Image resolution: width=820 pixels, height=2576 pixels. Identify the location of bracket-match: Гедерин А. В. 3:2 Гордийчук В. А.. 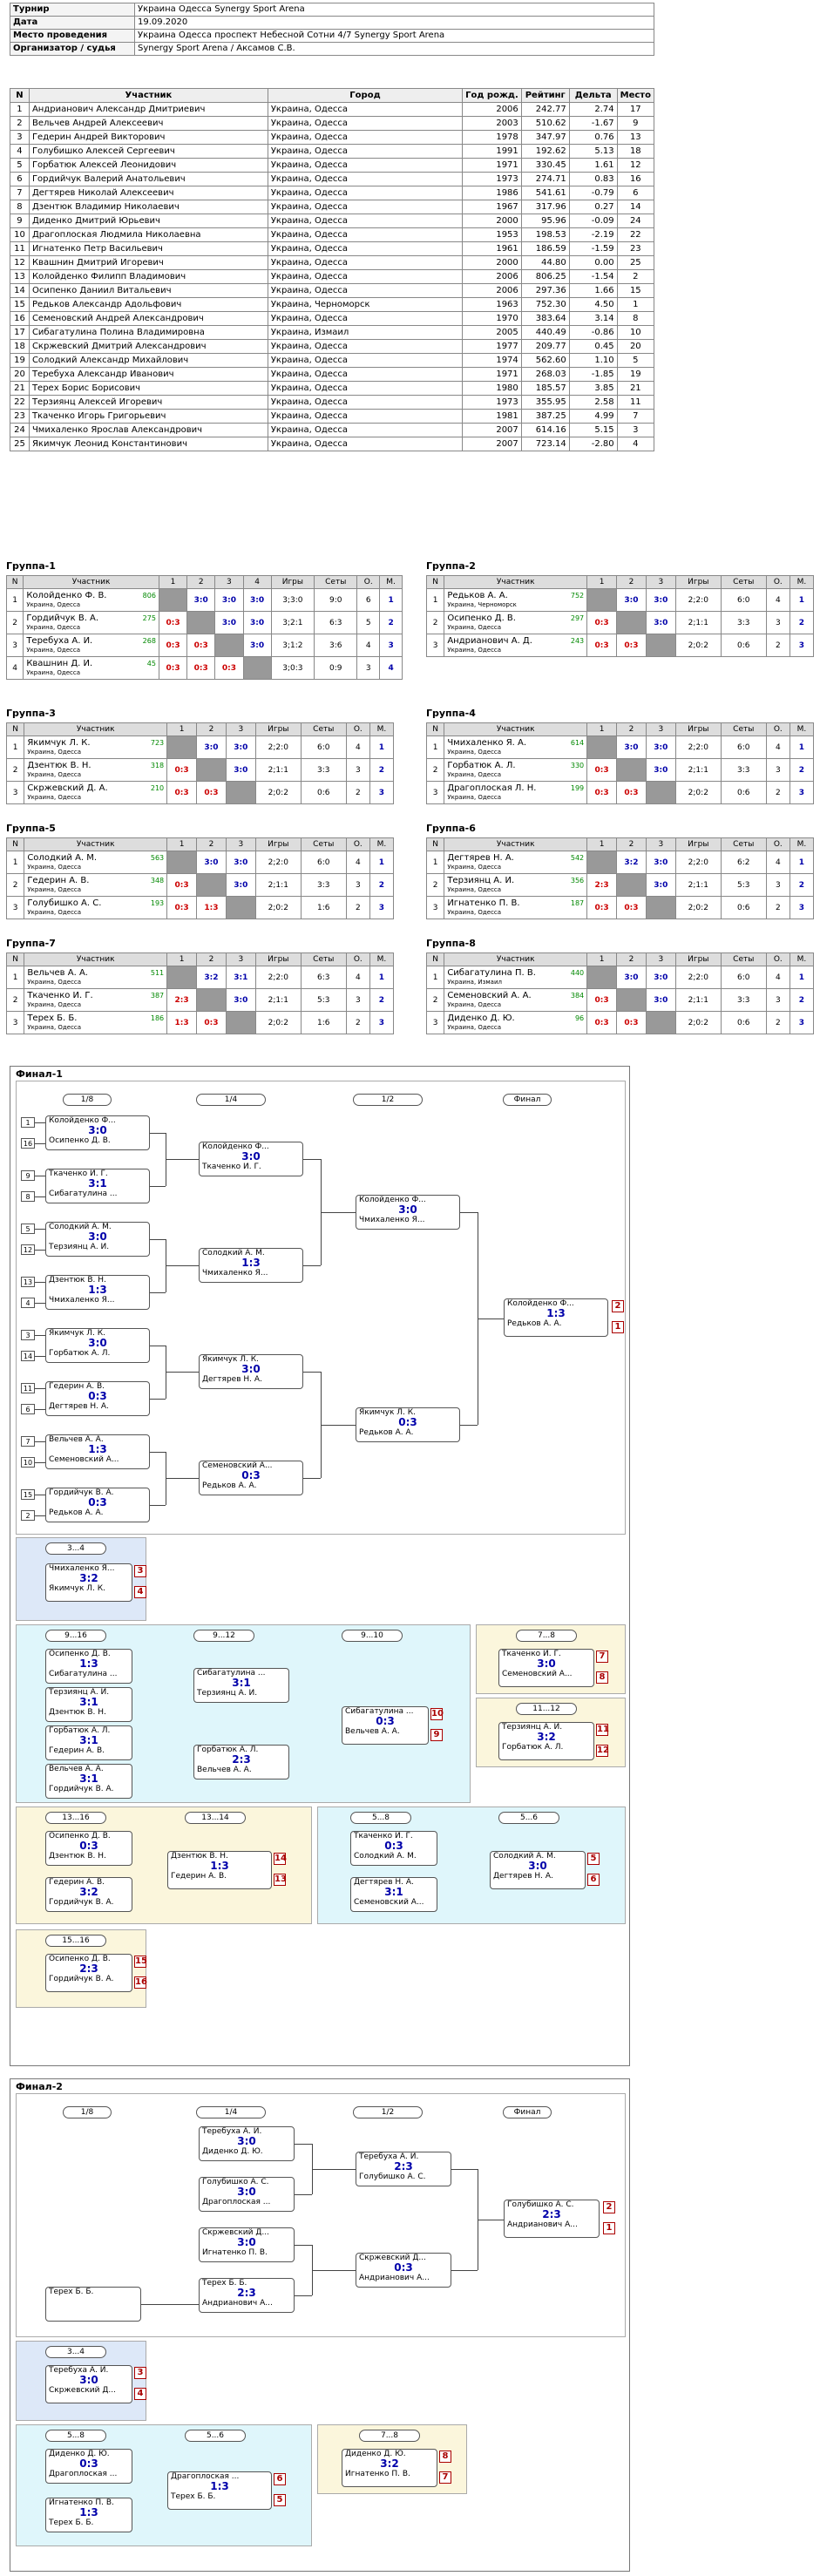
(88, 1895).